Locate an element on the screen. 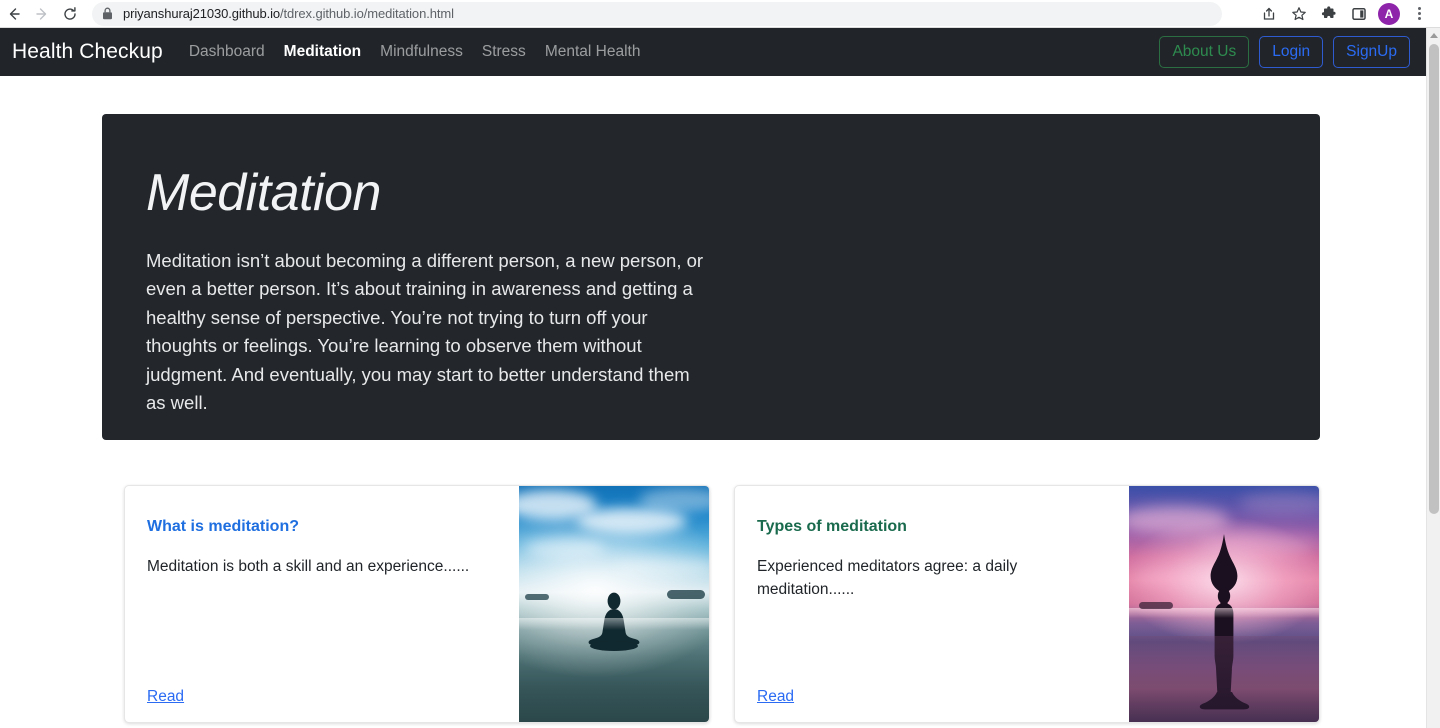 The height and width of the screenshot is (728, 1440). star-icon is located at coordinates (1299, 14).